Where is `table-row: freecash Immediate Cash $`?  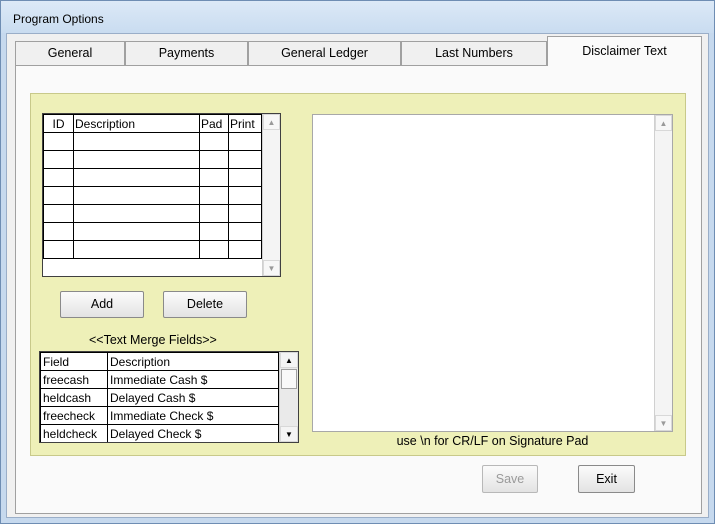
table-row: freecash Immediate Cash $ is located at coordinates (159, 379).